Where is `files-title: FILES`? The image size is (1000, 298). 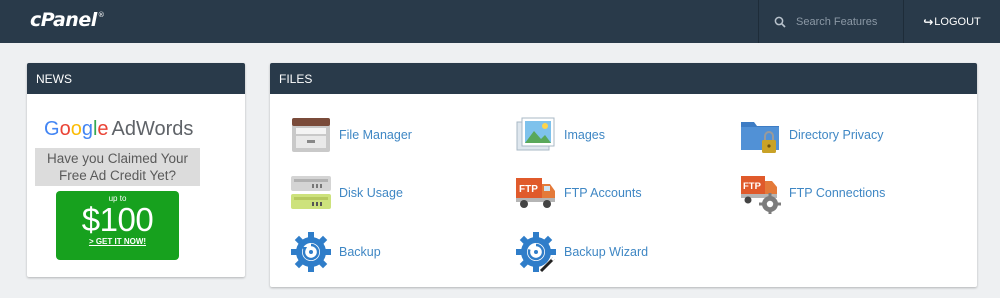
files-title: FILES is located at coordinates (296, 78).